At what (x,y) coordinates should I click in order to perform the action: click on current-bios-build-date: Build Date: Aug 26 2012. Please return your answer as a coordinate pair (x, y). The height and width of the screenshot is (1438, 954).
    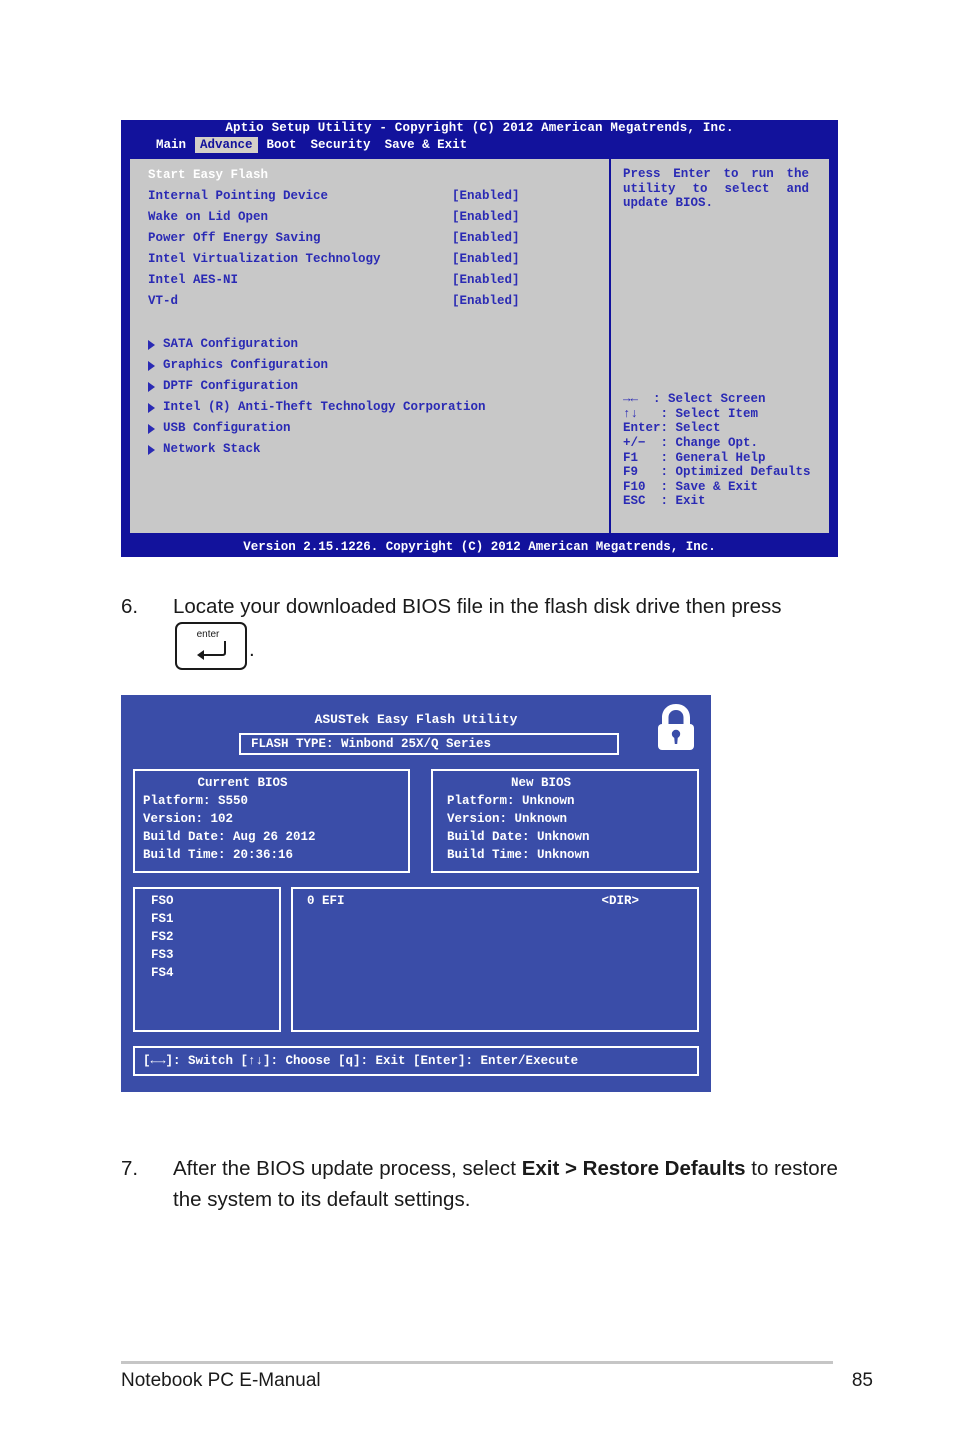
    Looking at the image, I should click on (229, 837).